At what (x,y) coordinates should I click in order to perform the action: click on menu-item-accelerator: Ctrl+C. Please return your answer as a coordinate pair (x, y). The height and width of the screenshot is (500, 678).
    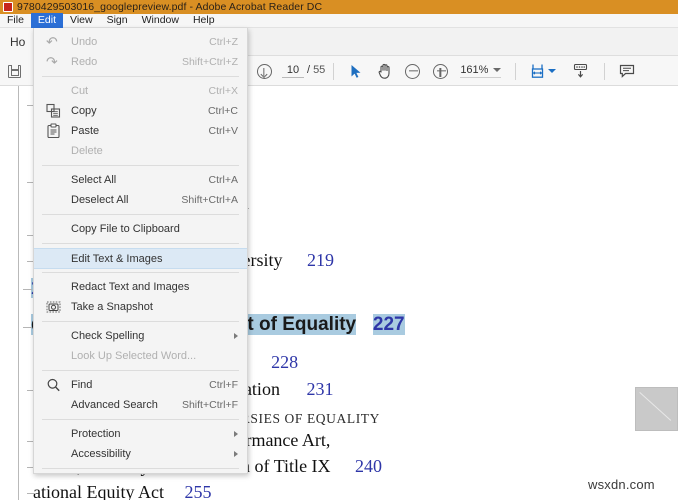
    Looking at the image, I should click on (222, 111).